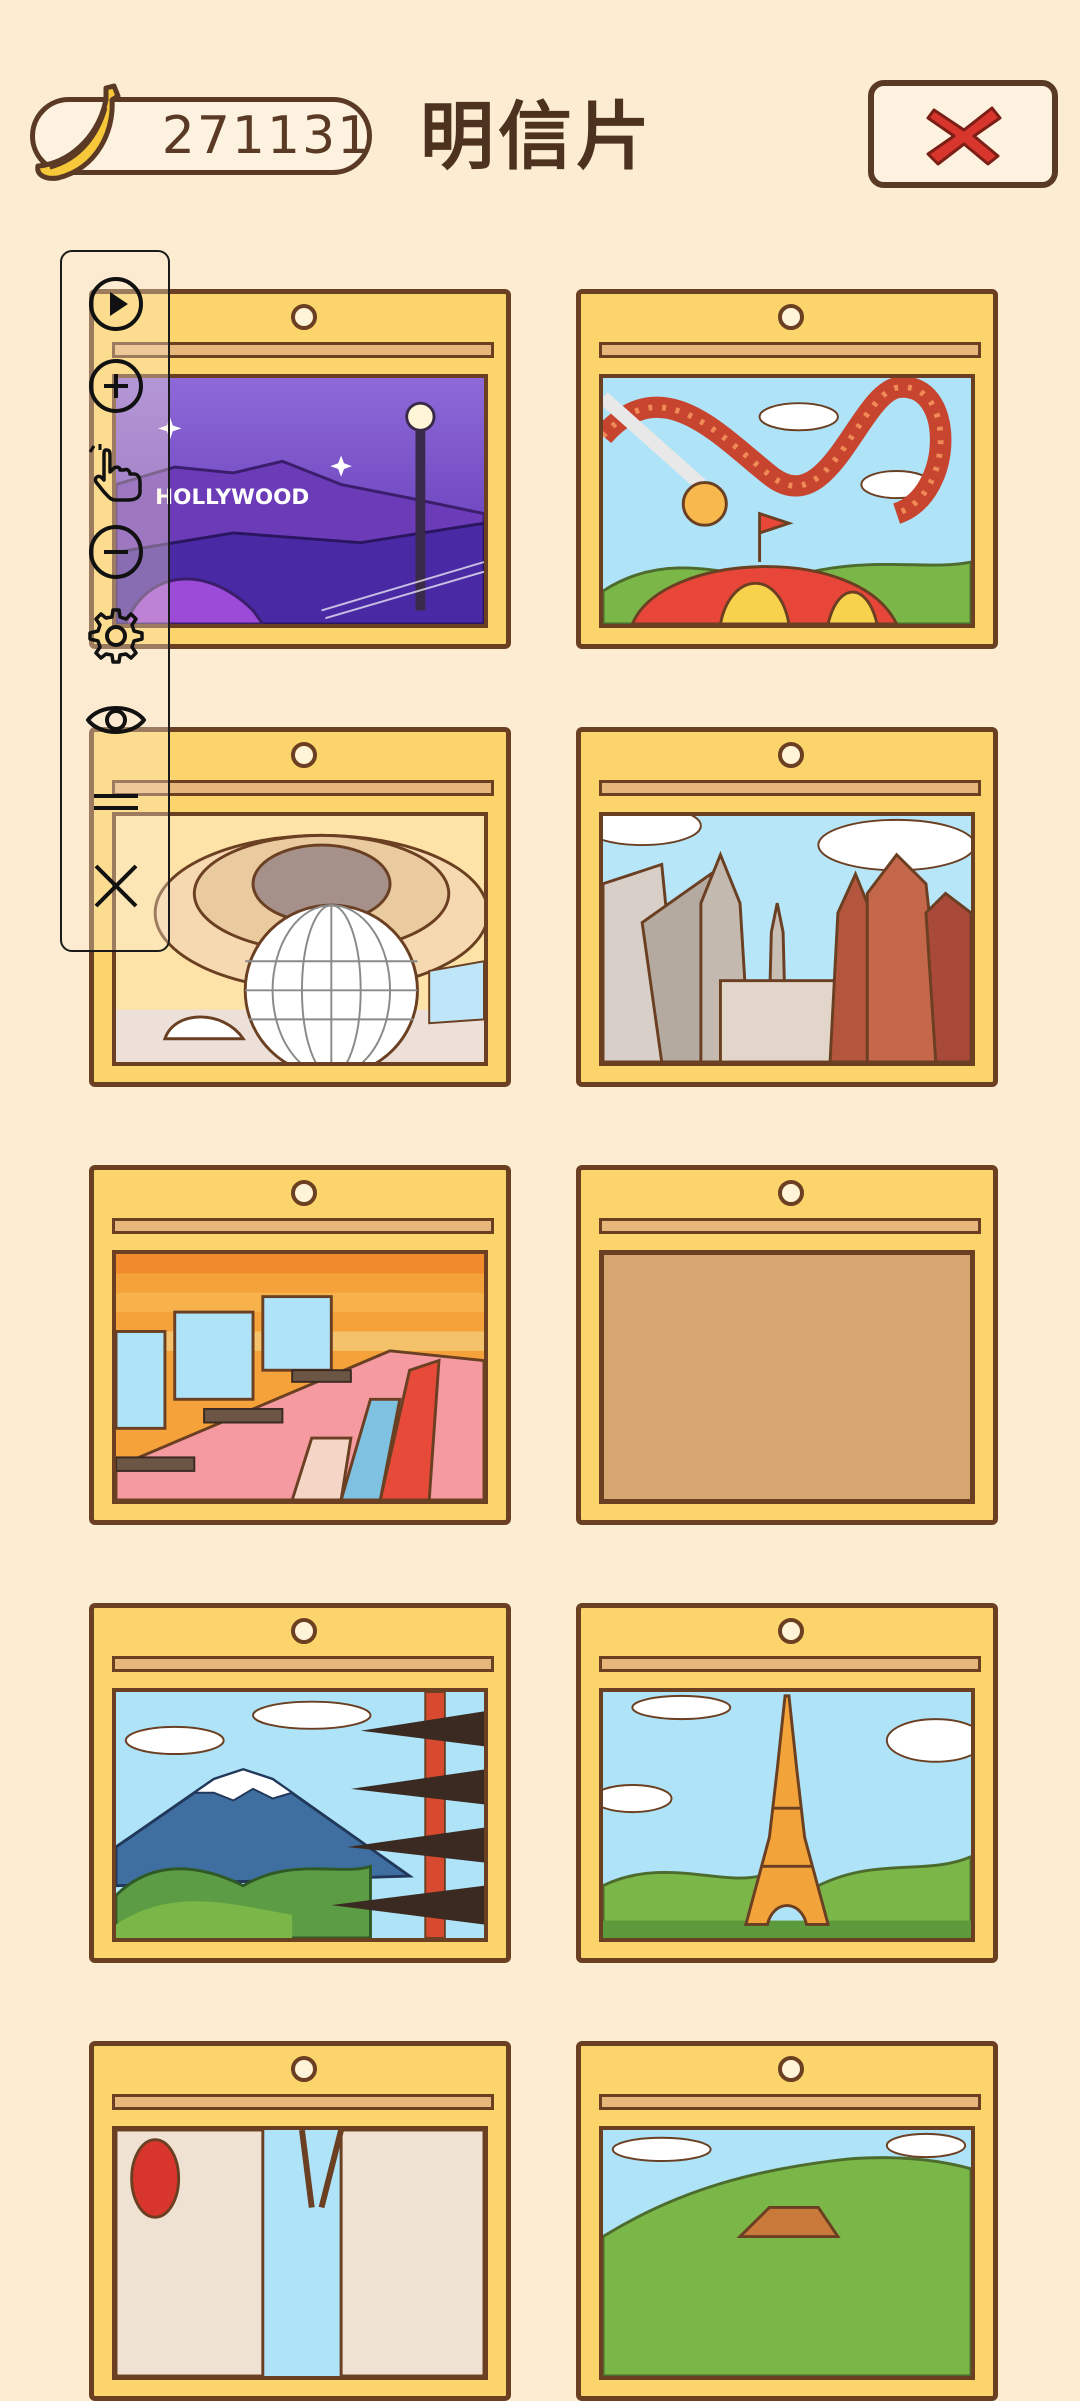  I want to click on postcard-image-internet-cafe, so click(300, 1377).